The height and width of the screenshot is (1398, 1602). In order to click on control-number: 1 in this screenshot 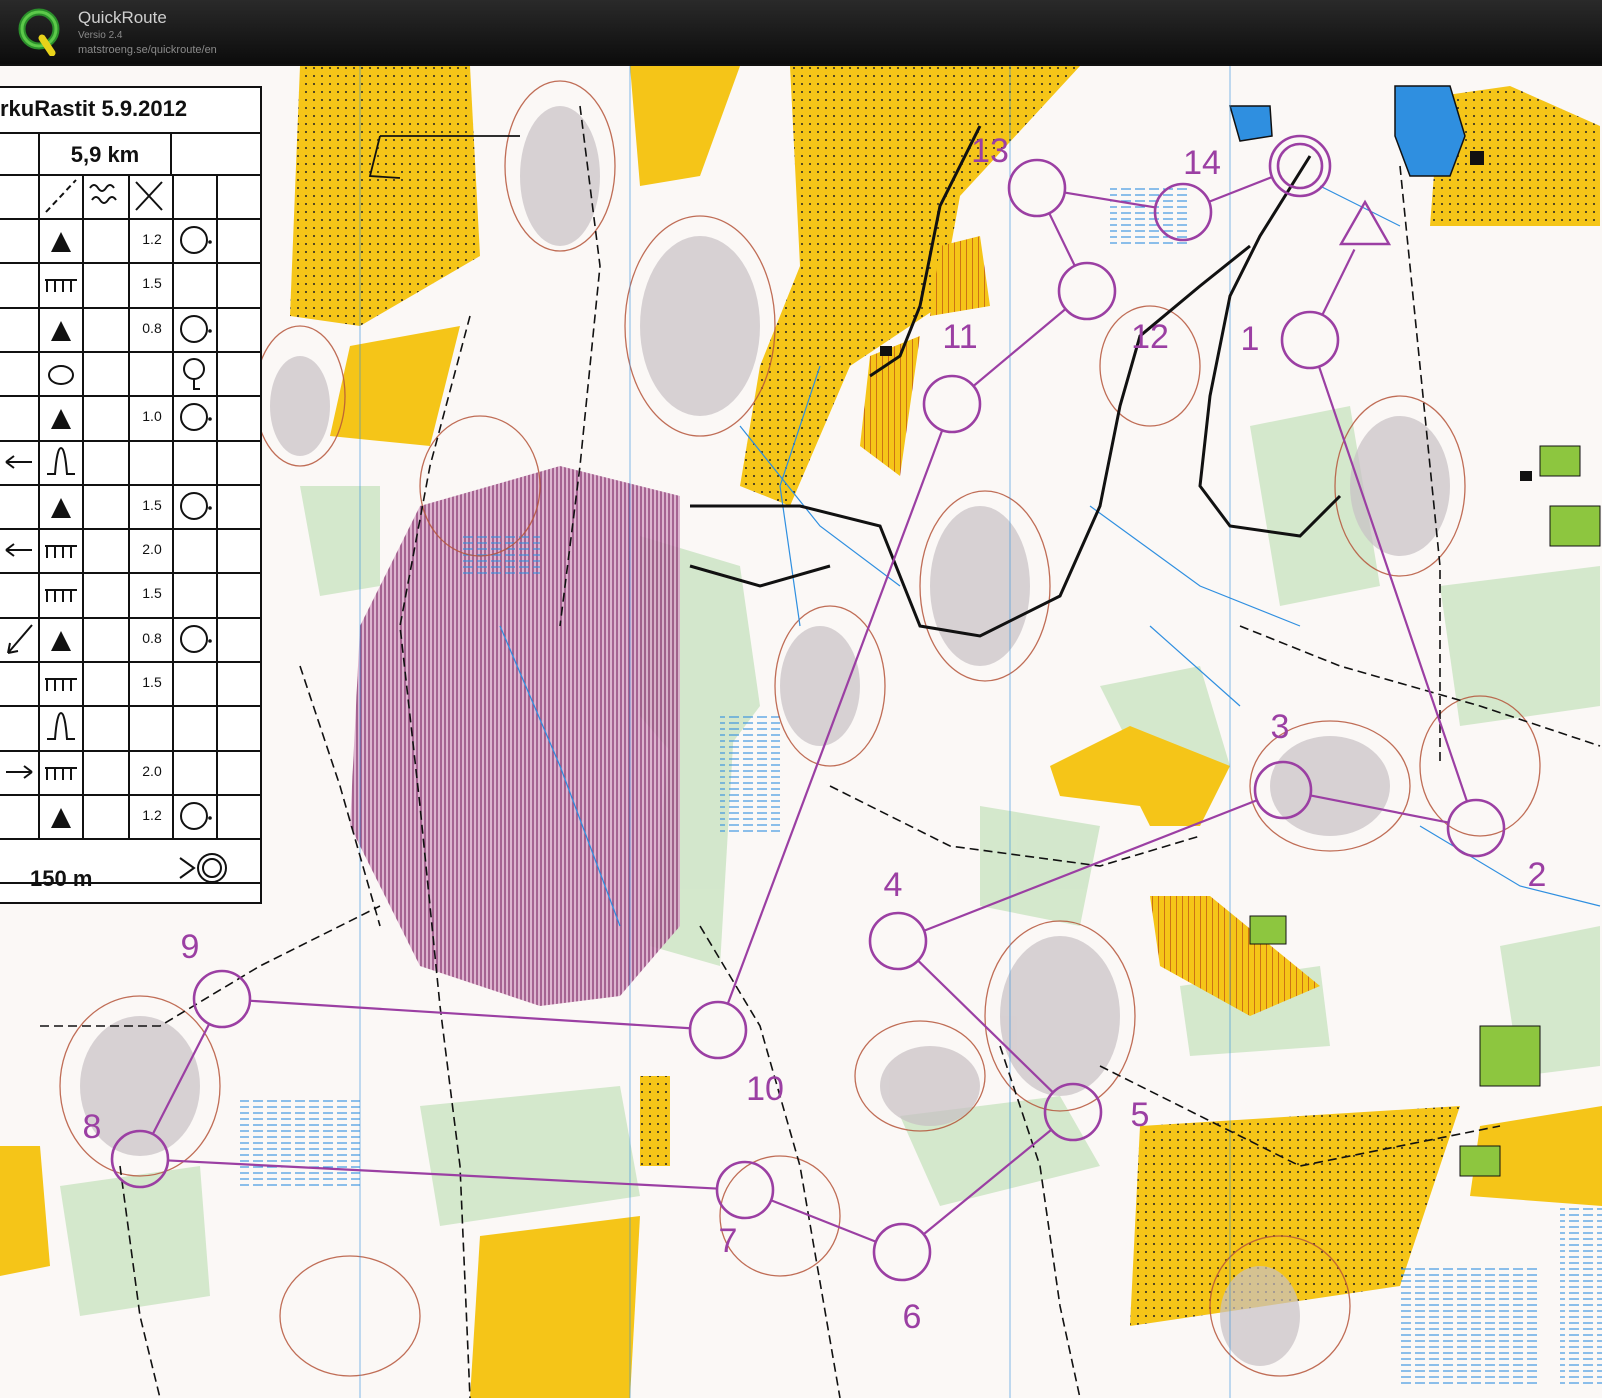, I will do `click(1250, 339)`.